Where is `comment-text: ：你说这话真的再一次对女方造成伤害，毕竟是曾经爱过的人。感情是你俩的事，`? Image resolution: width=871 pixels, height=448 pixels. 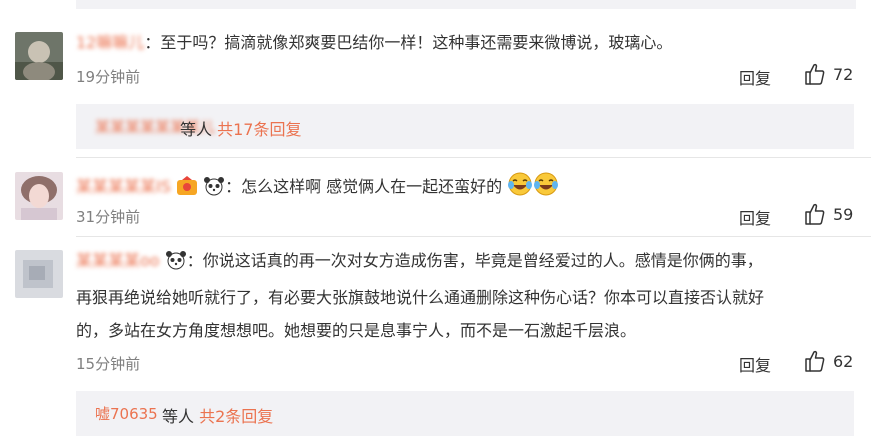
comment-text: ：你说这话真的再一次对女方造成伤害，毕竟是曾经爱过的人。感情是你俩的事， is located at coordinates (474, 260).